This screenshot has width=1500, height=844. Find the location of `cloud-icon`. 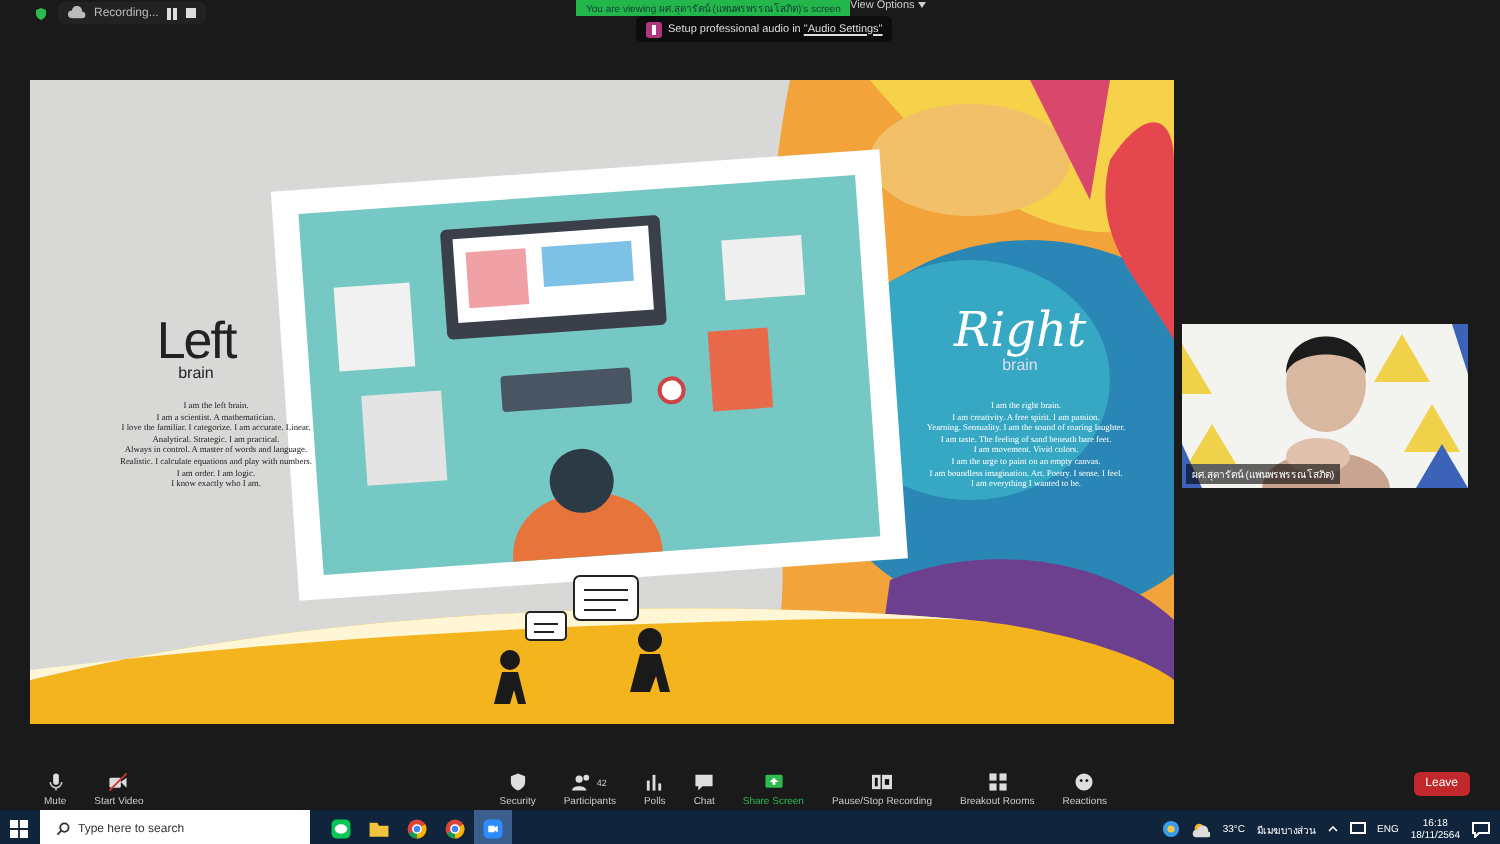

cloud-icon is located at coordinates (77, 13).